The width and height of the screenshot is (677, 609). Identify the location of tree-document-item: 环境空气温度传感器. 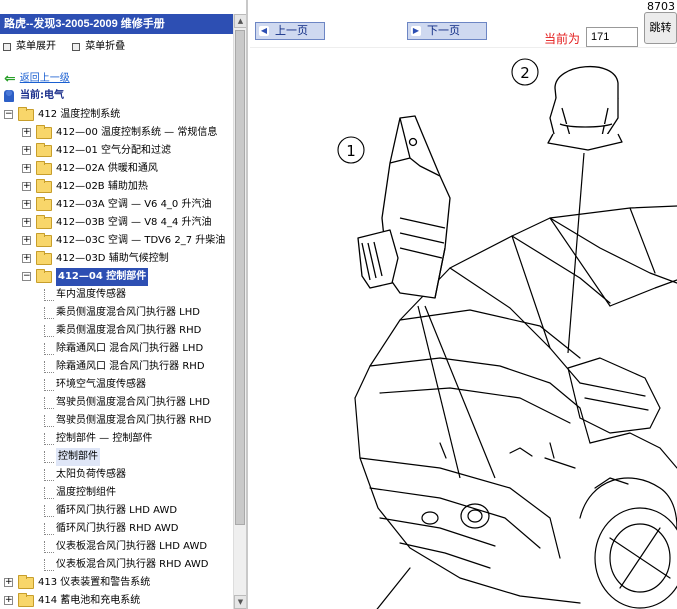
(116, 385).